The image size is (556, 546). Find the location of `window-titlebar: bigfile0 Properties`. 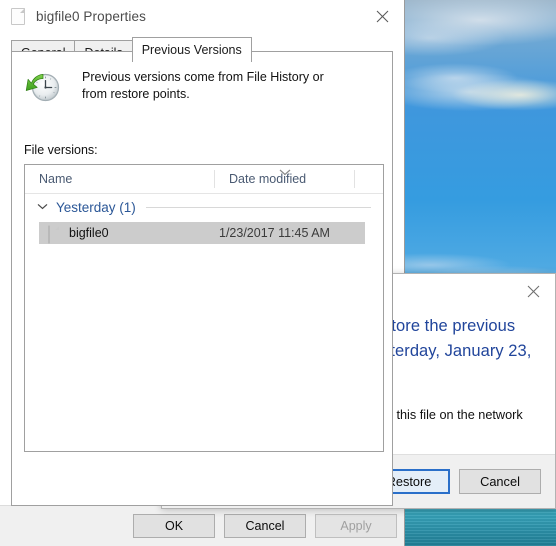

window-titlebar: bigfile0 Properties is located at coordinates (202, 16).